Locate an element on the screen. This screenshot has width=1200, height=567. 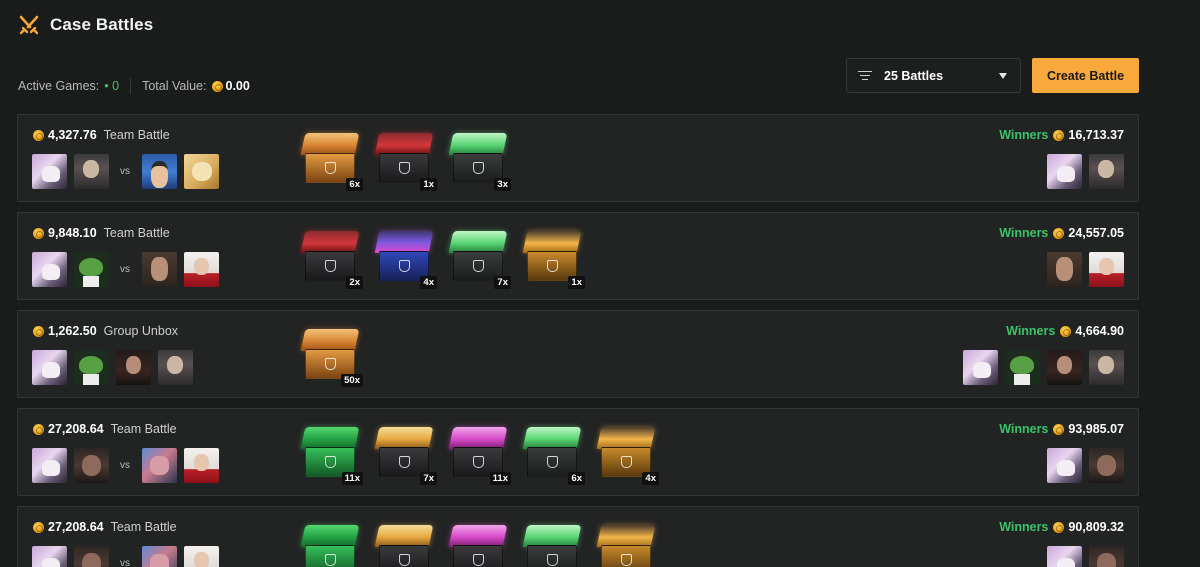
battle-header: 9,848.10 Team Battle is located at coordinates (101, 233).